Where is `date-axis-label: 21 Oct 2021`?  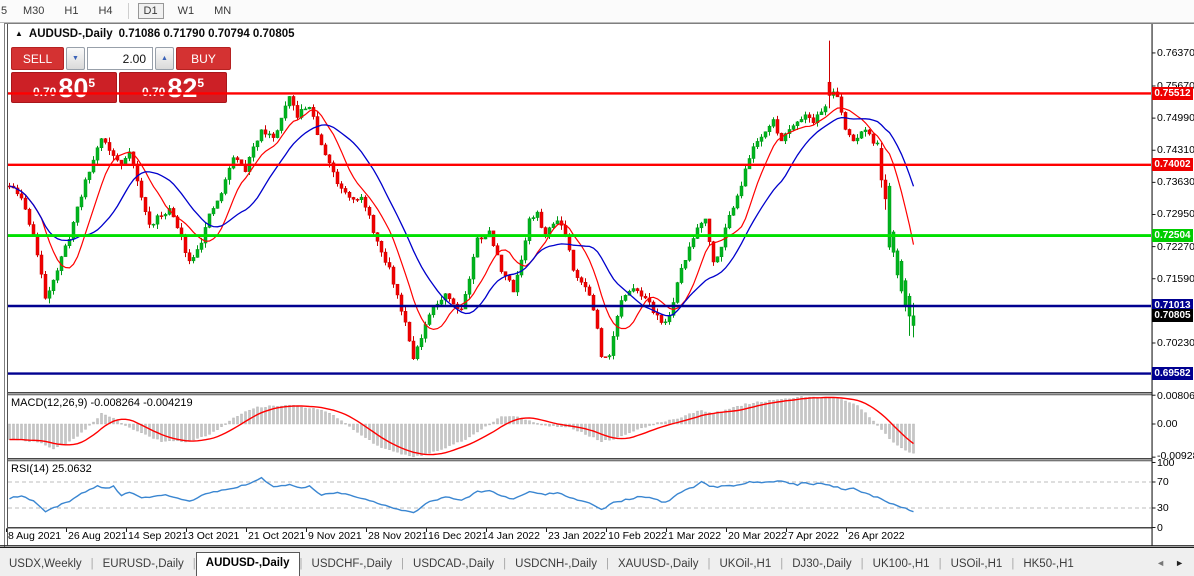
date-axis-label: 21 Oct 2021 is located at coordinates (277, 536).